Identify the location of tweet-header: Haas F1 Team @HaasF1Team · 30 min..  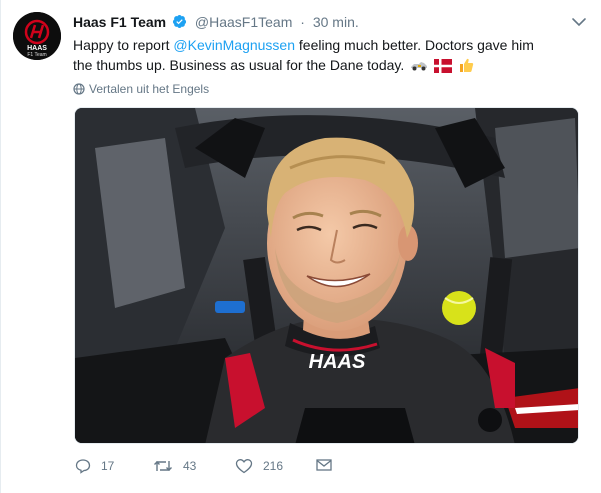
(322, 24).